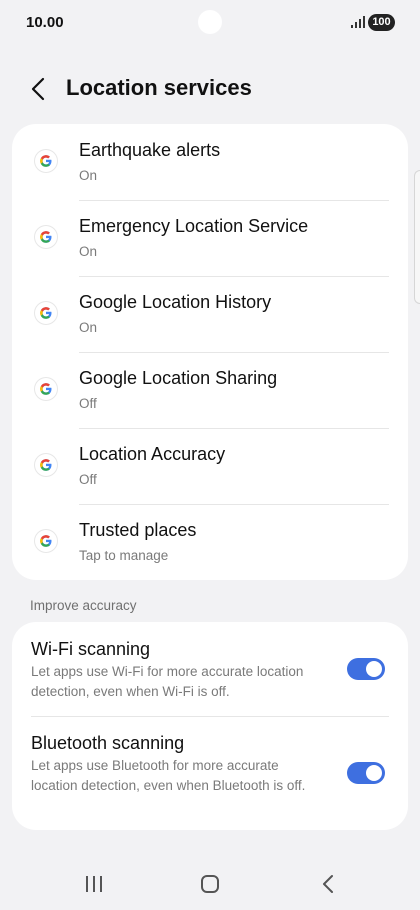  Describe the element at coordinates (45, 22) in the screenshot. I see `status-time: 10.00` at that location.